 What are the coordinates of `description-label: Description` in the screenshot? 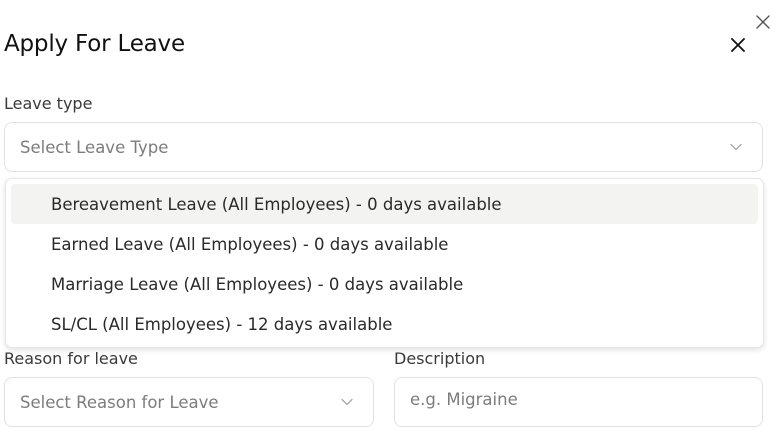 It's located at (440, 358).